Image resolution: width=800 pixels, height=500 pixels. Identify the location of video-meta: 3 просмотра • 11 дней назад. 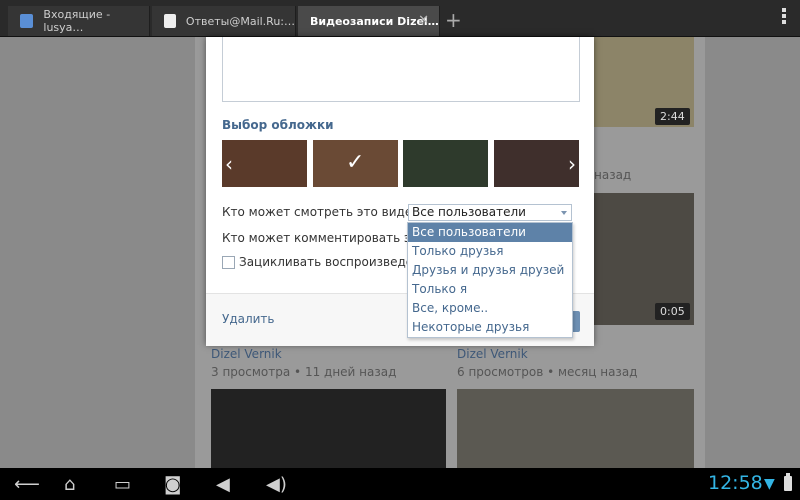
(304, 372).